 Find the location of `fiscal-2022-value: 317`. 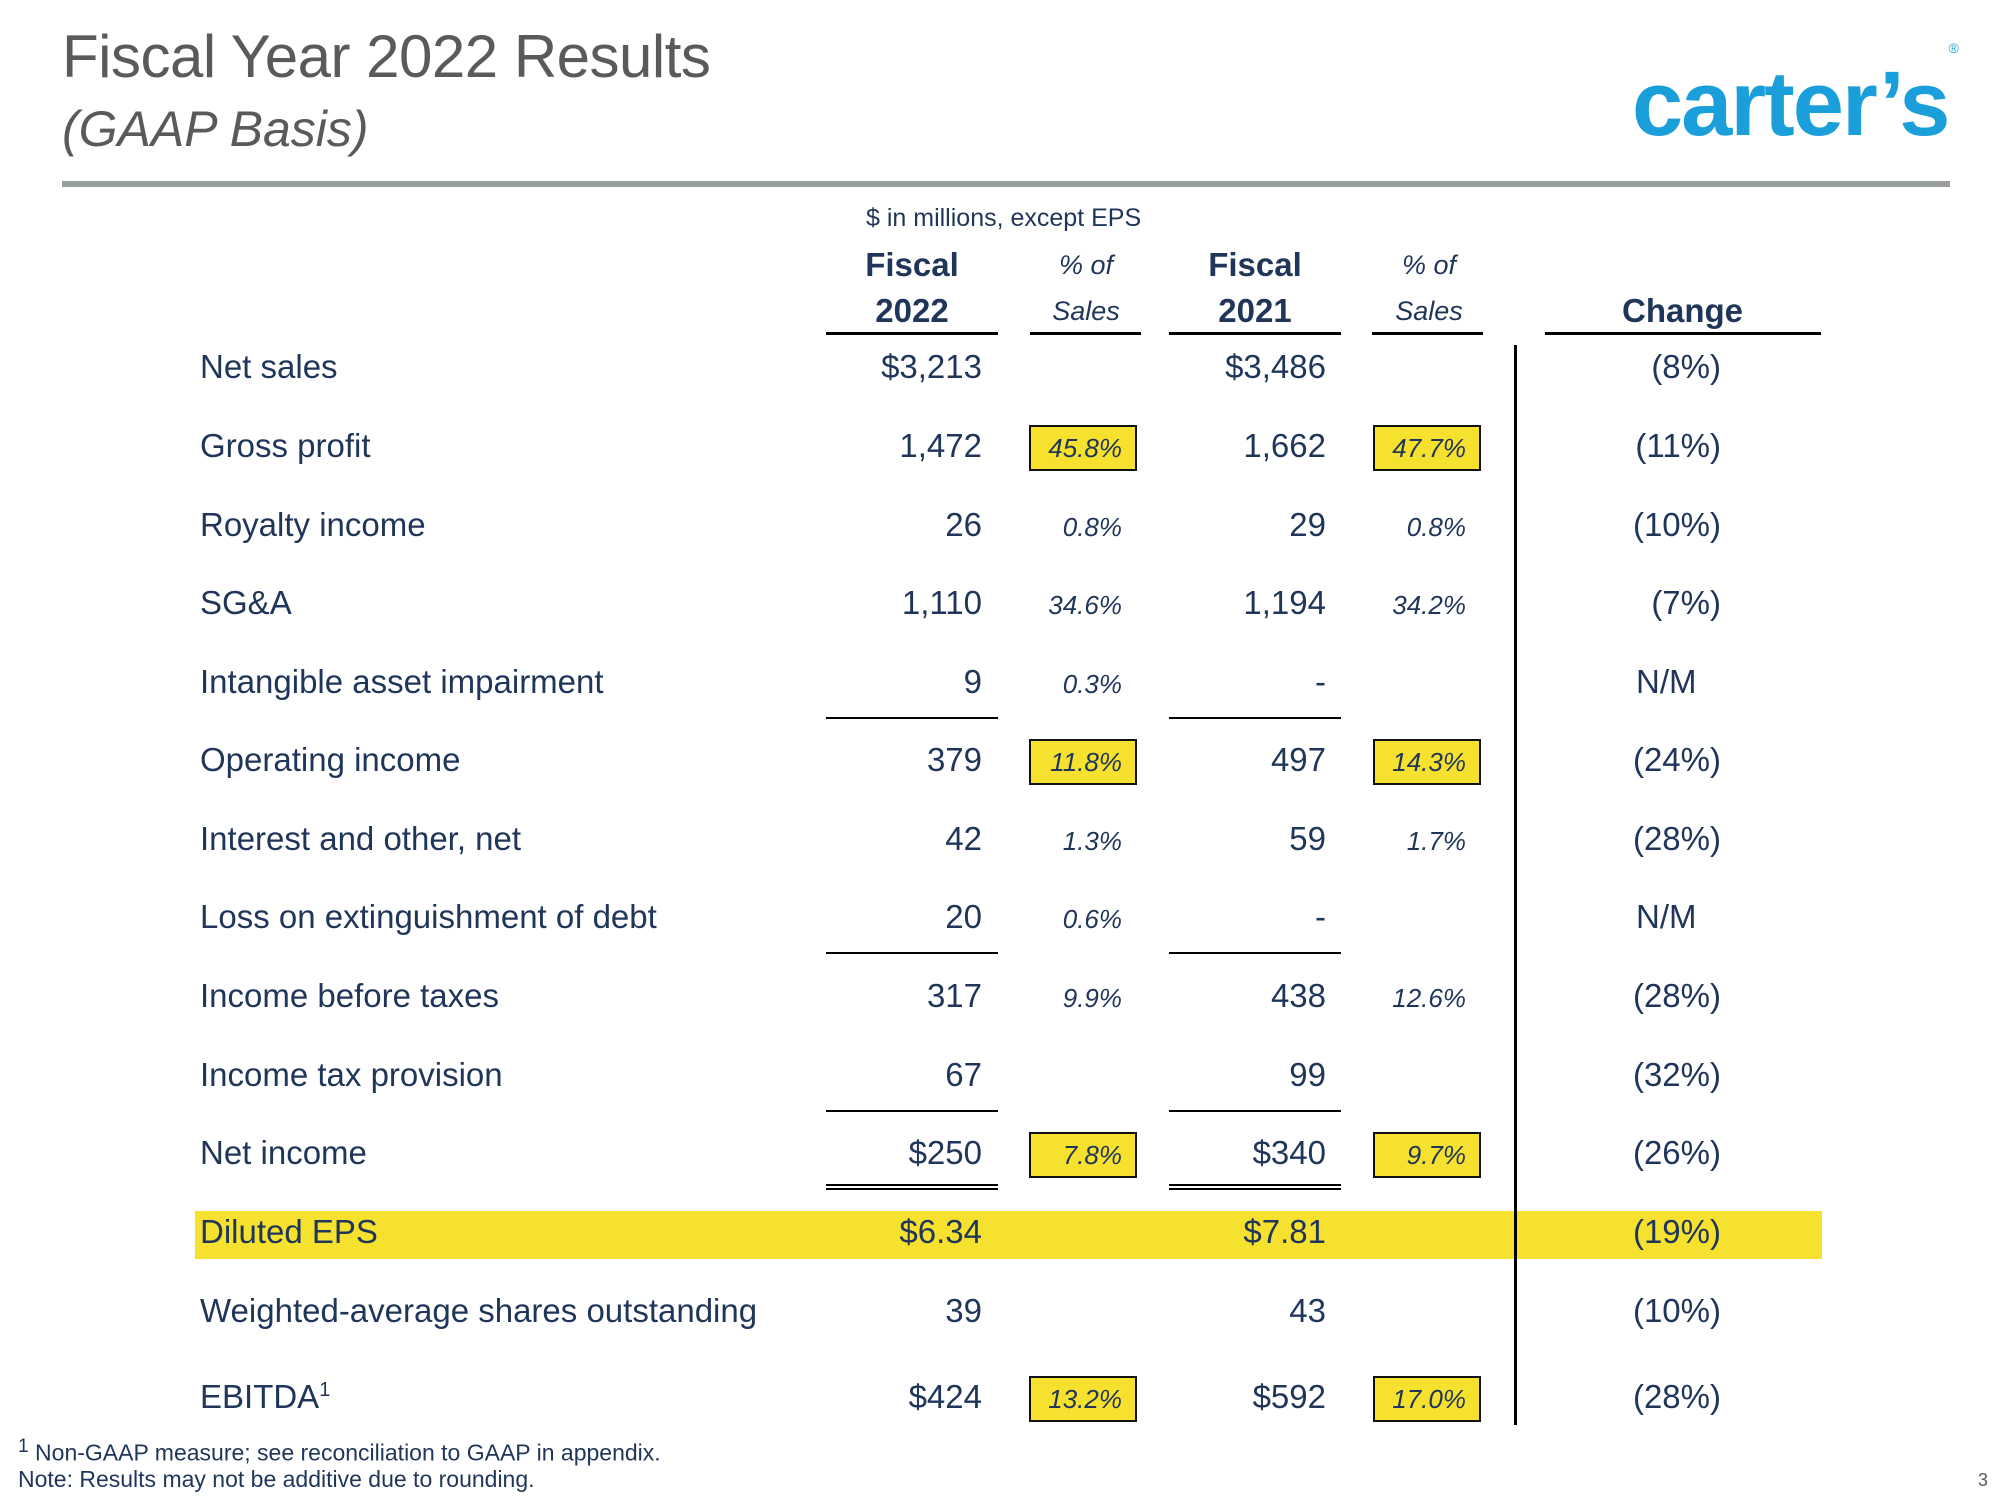

fiscal-2022-value: 317 is located at coordinates (954, 995).